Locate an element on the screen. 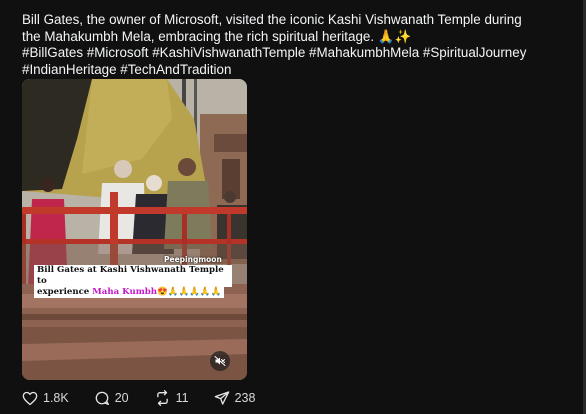 Image resolution: width=586 pixels, height=414 pixels. comment-bubble-icon is located at coordinates (102, 398).